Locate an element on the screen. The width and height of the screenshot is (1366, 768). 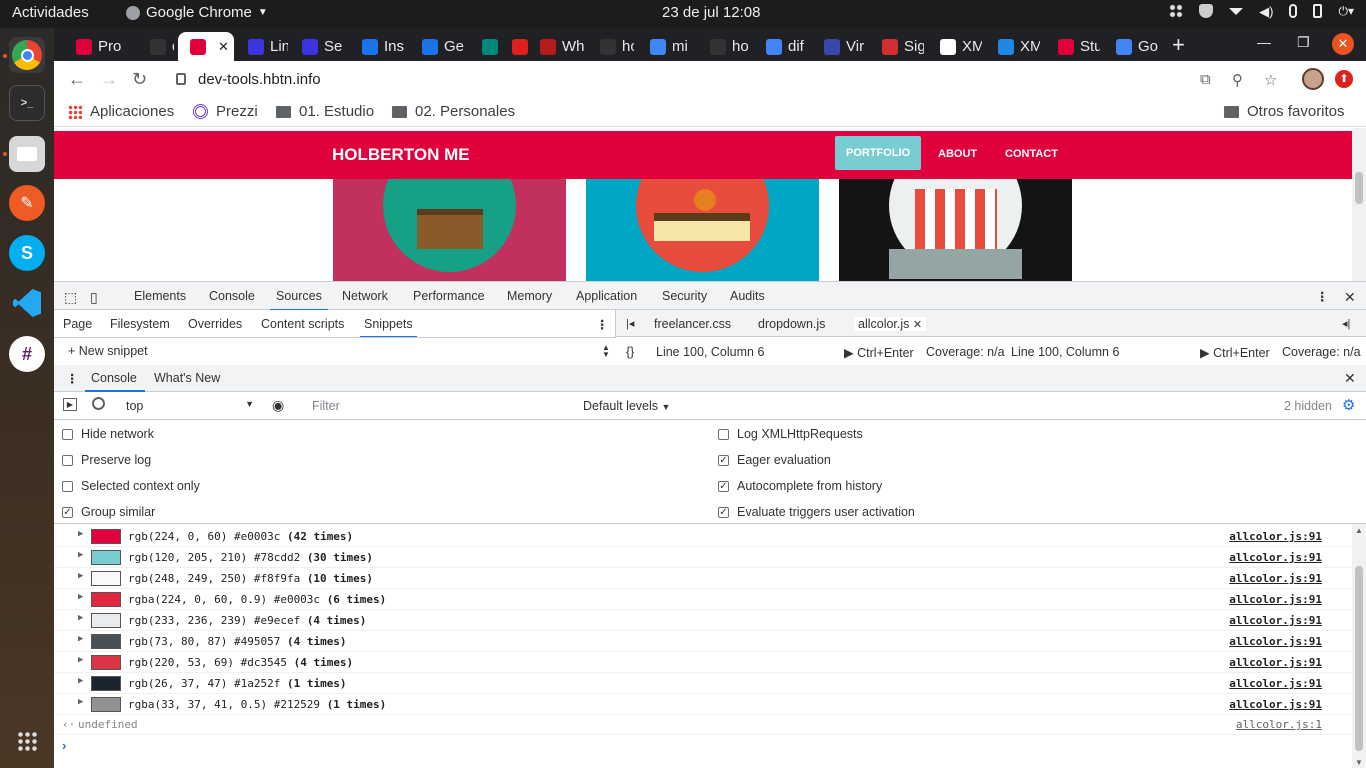
clear-console-icon is located at coordinates (98, 403).